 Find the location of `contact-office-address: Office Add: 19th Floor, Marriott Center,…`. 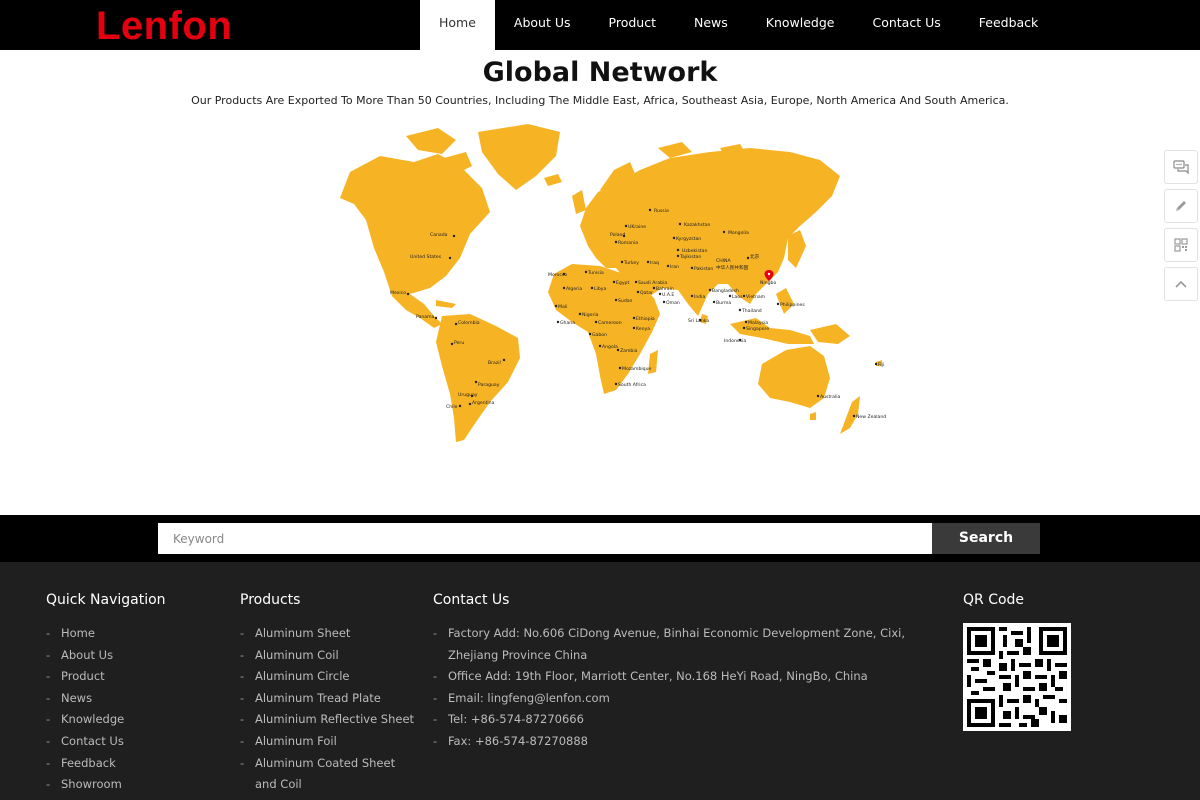

contact-office-address: Office Add: 19th Floor, Marriott Center,… is located at coordinates (688, 677).